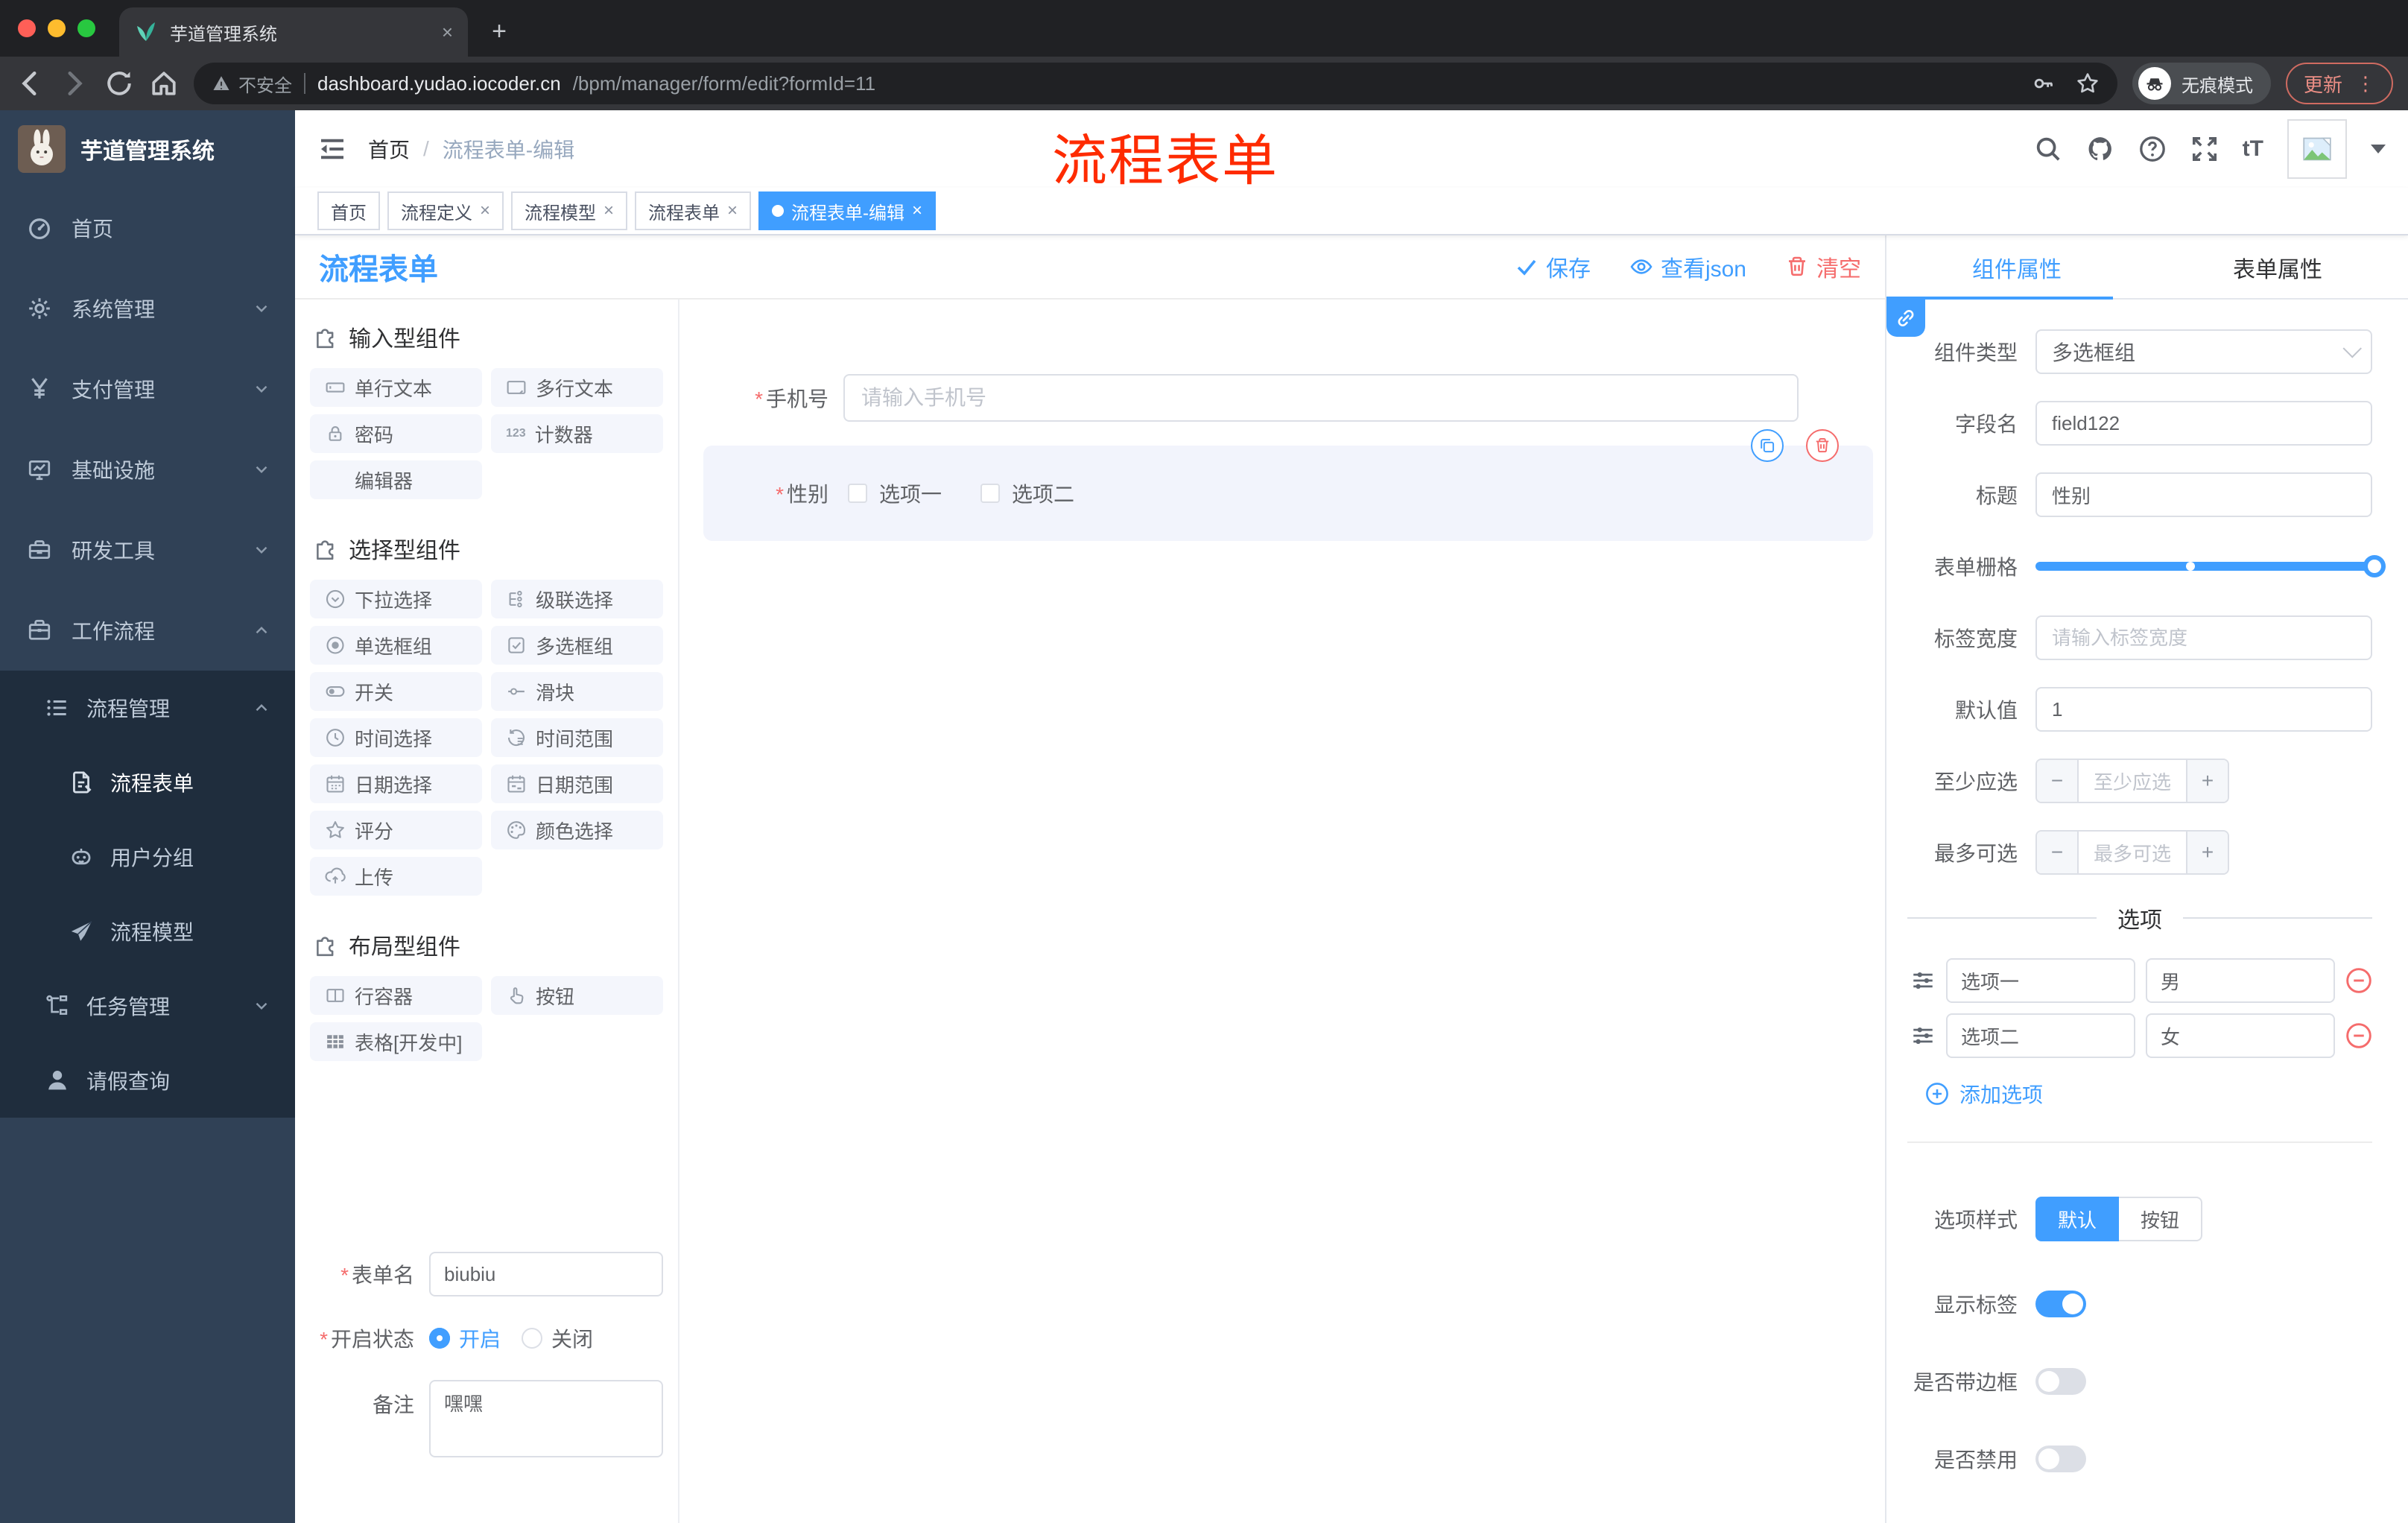 The width and height of the screenshot is (2408, 1523). Describe the element at coordinates (27, 28) in the screenshot. I see `close-window-button` at that location.